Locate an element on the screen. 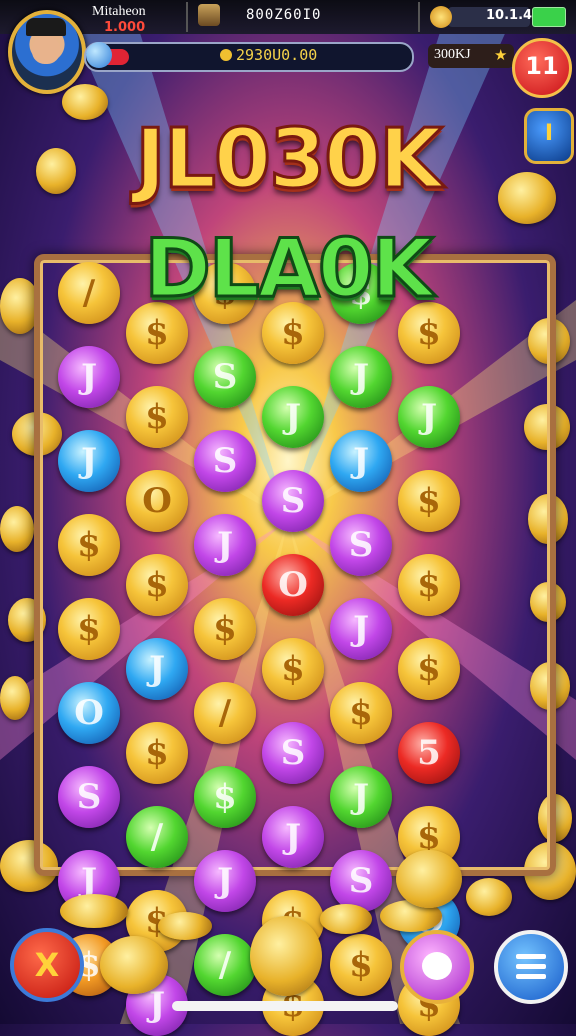 The width and height of the screenshot is (576, 1036). battery-icon is located at coordinates (549, 17).